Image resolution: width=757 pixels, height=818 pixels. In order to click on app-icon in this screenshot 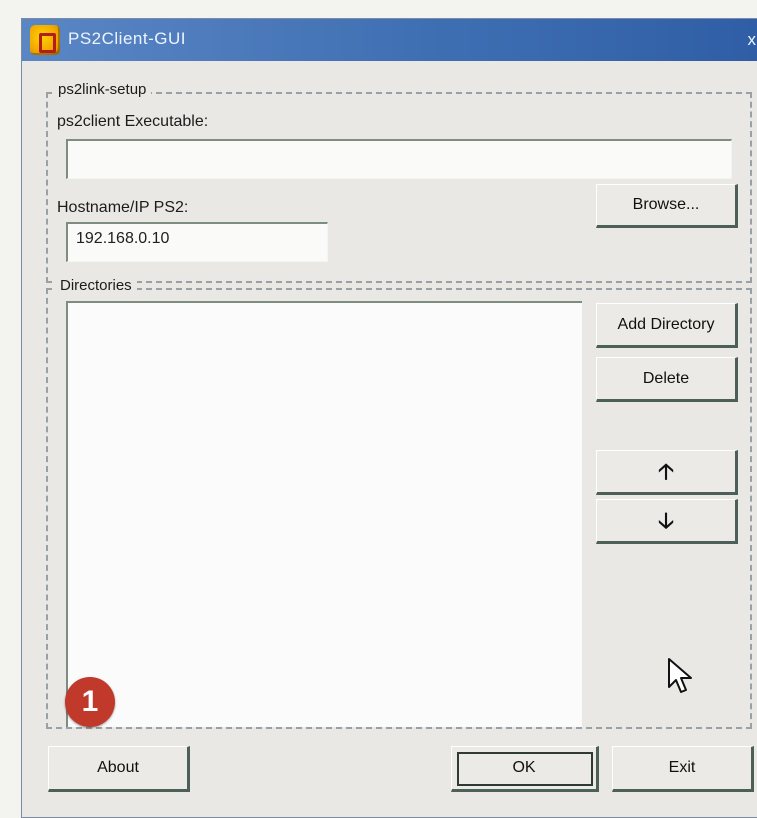, I will do `click(45, 40)`.